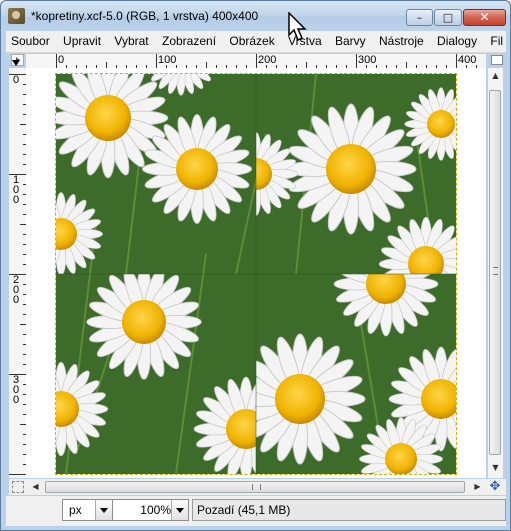 The height and width of the screenshot is (531, 511). Describe the element at coordinates (16, 290) in the screenshot. I see `vruler-label-200: 200` at that location.